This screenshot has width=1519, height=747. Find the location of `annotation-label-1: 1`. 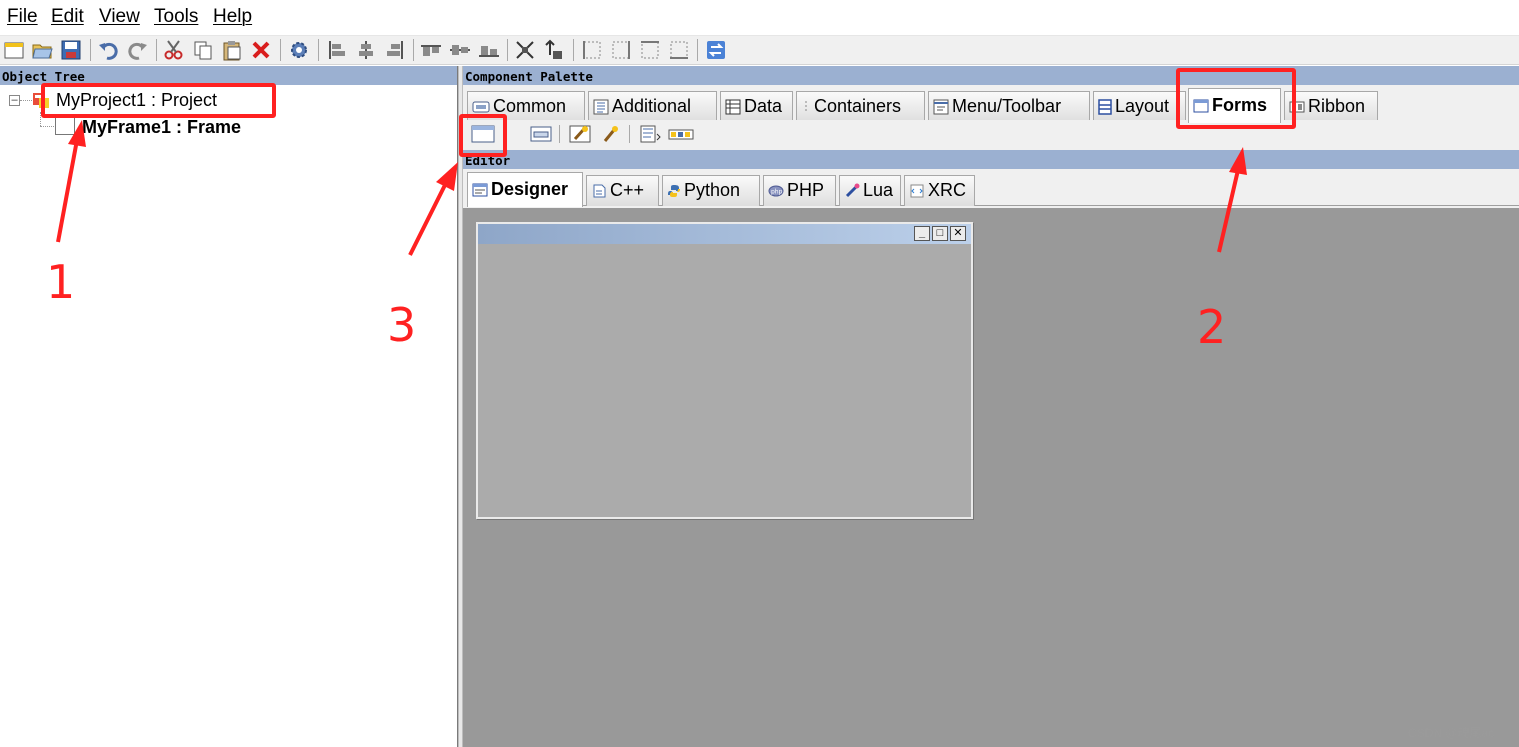

annotation-label-1: 1 is located at coordinates (61, 282).